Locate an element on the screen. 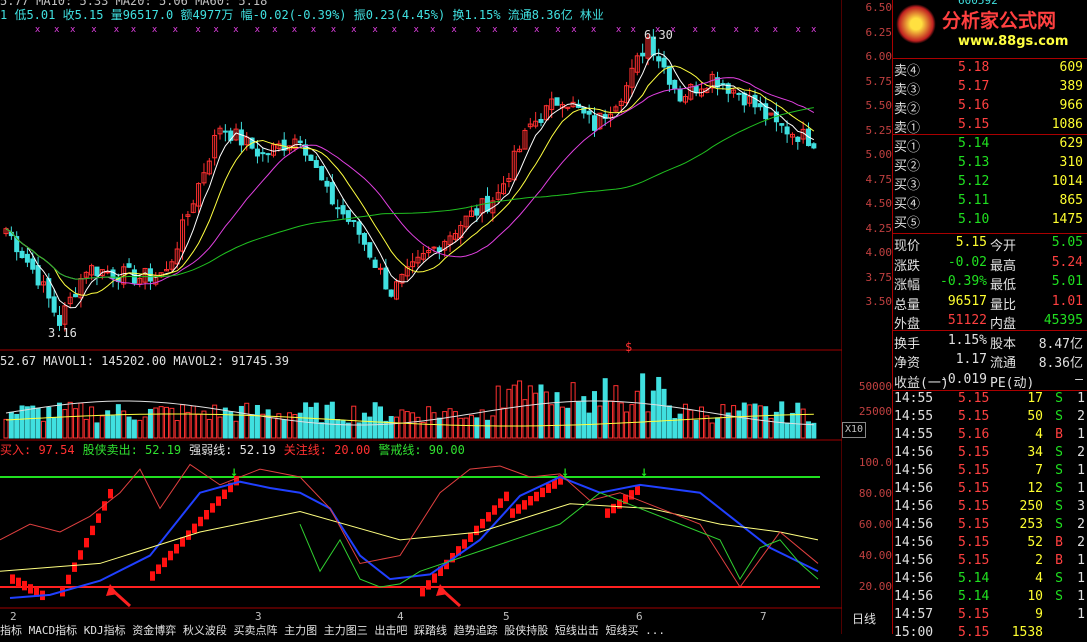 The width and height of the screenshot is (1087, 642). bid-row: 买③ 5.12 1014 is located at coordinates (989, 182).